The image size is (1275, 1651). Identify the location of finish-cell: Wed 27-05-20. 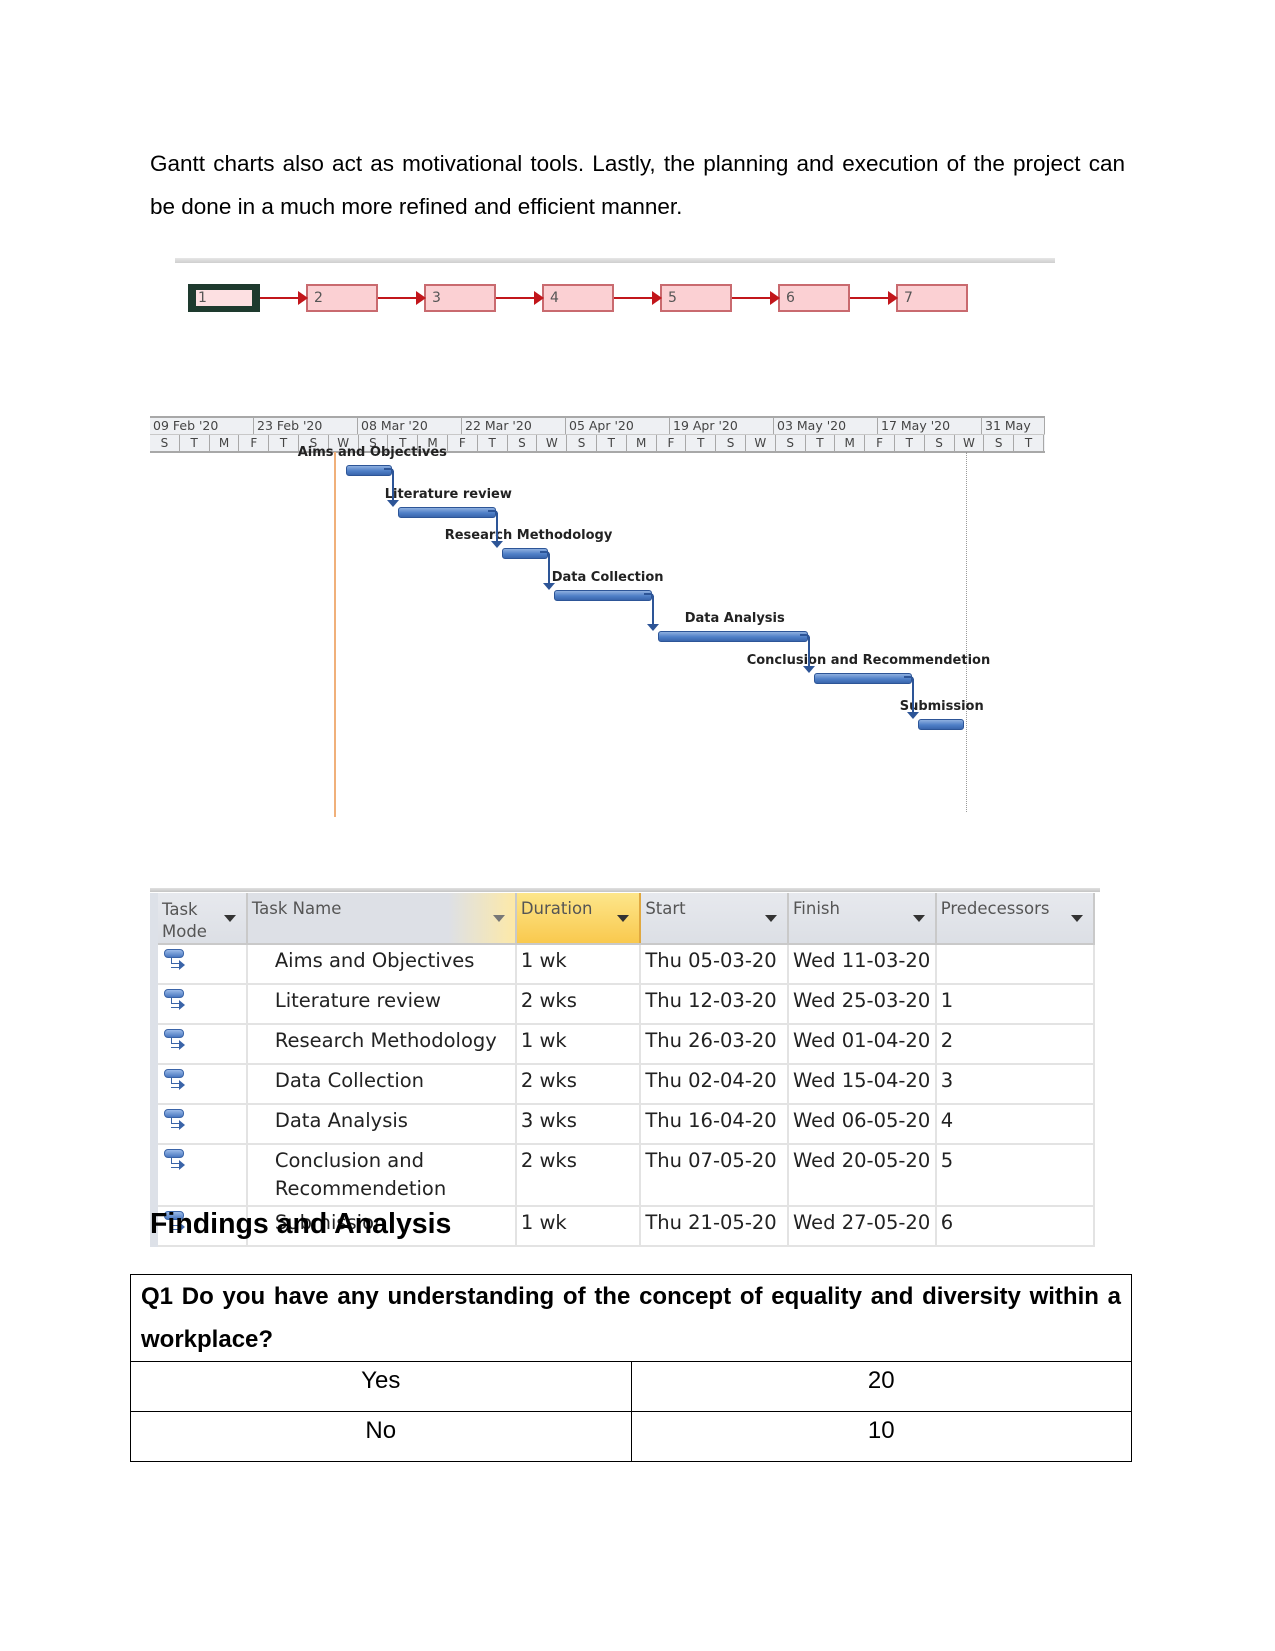
(862, 1226).